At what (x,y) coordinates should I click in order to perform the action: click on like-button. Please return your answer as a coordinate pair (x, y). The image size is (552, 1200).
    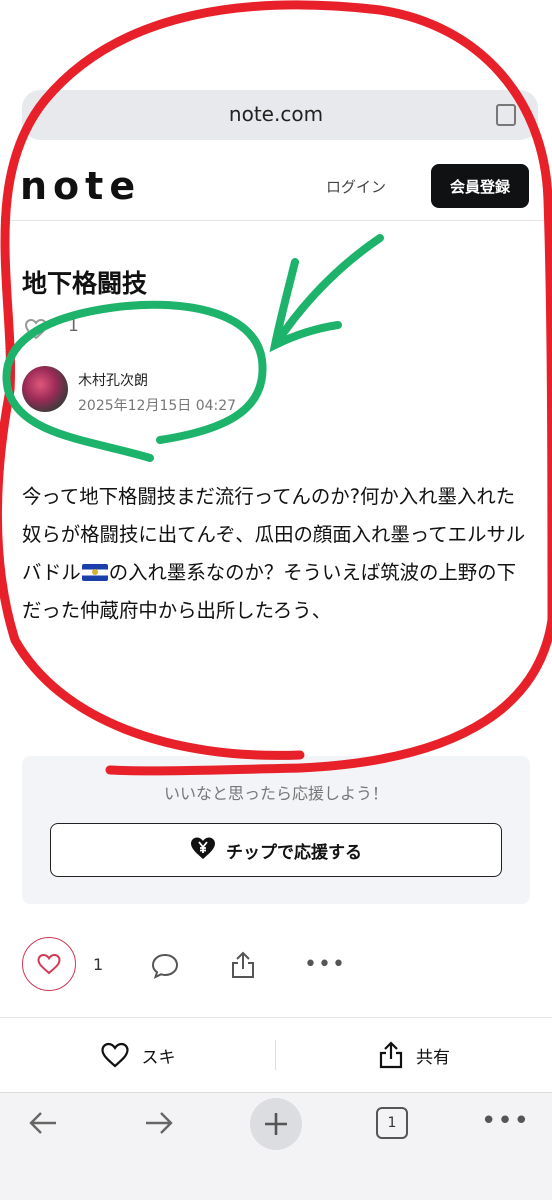
    Looking at the image, I should click on (49, 964).